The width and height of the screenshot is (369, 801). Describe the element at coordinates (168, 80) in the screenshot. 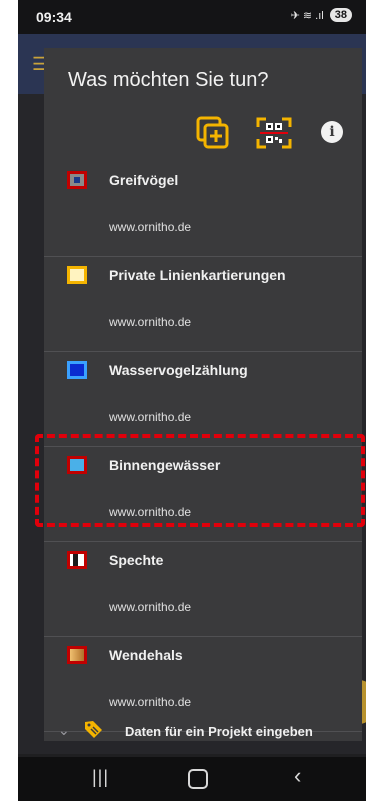

I see `dialog-title: Was möchten Sie tun?` at that location.